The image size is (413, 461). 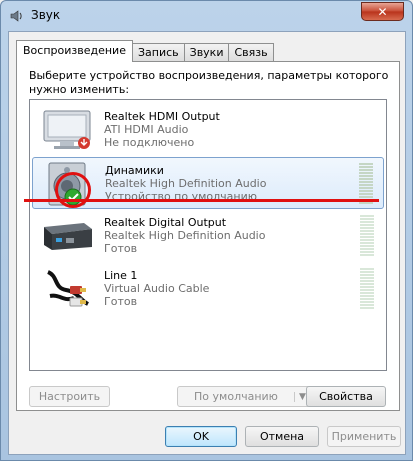 I want to click on tab-playback: Воспроизведение, so click(x=74, y=51).